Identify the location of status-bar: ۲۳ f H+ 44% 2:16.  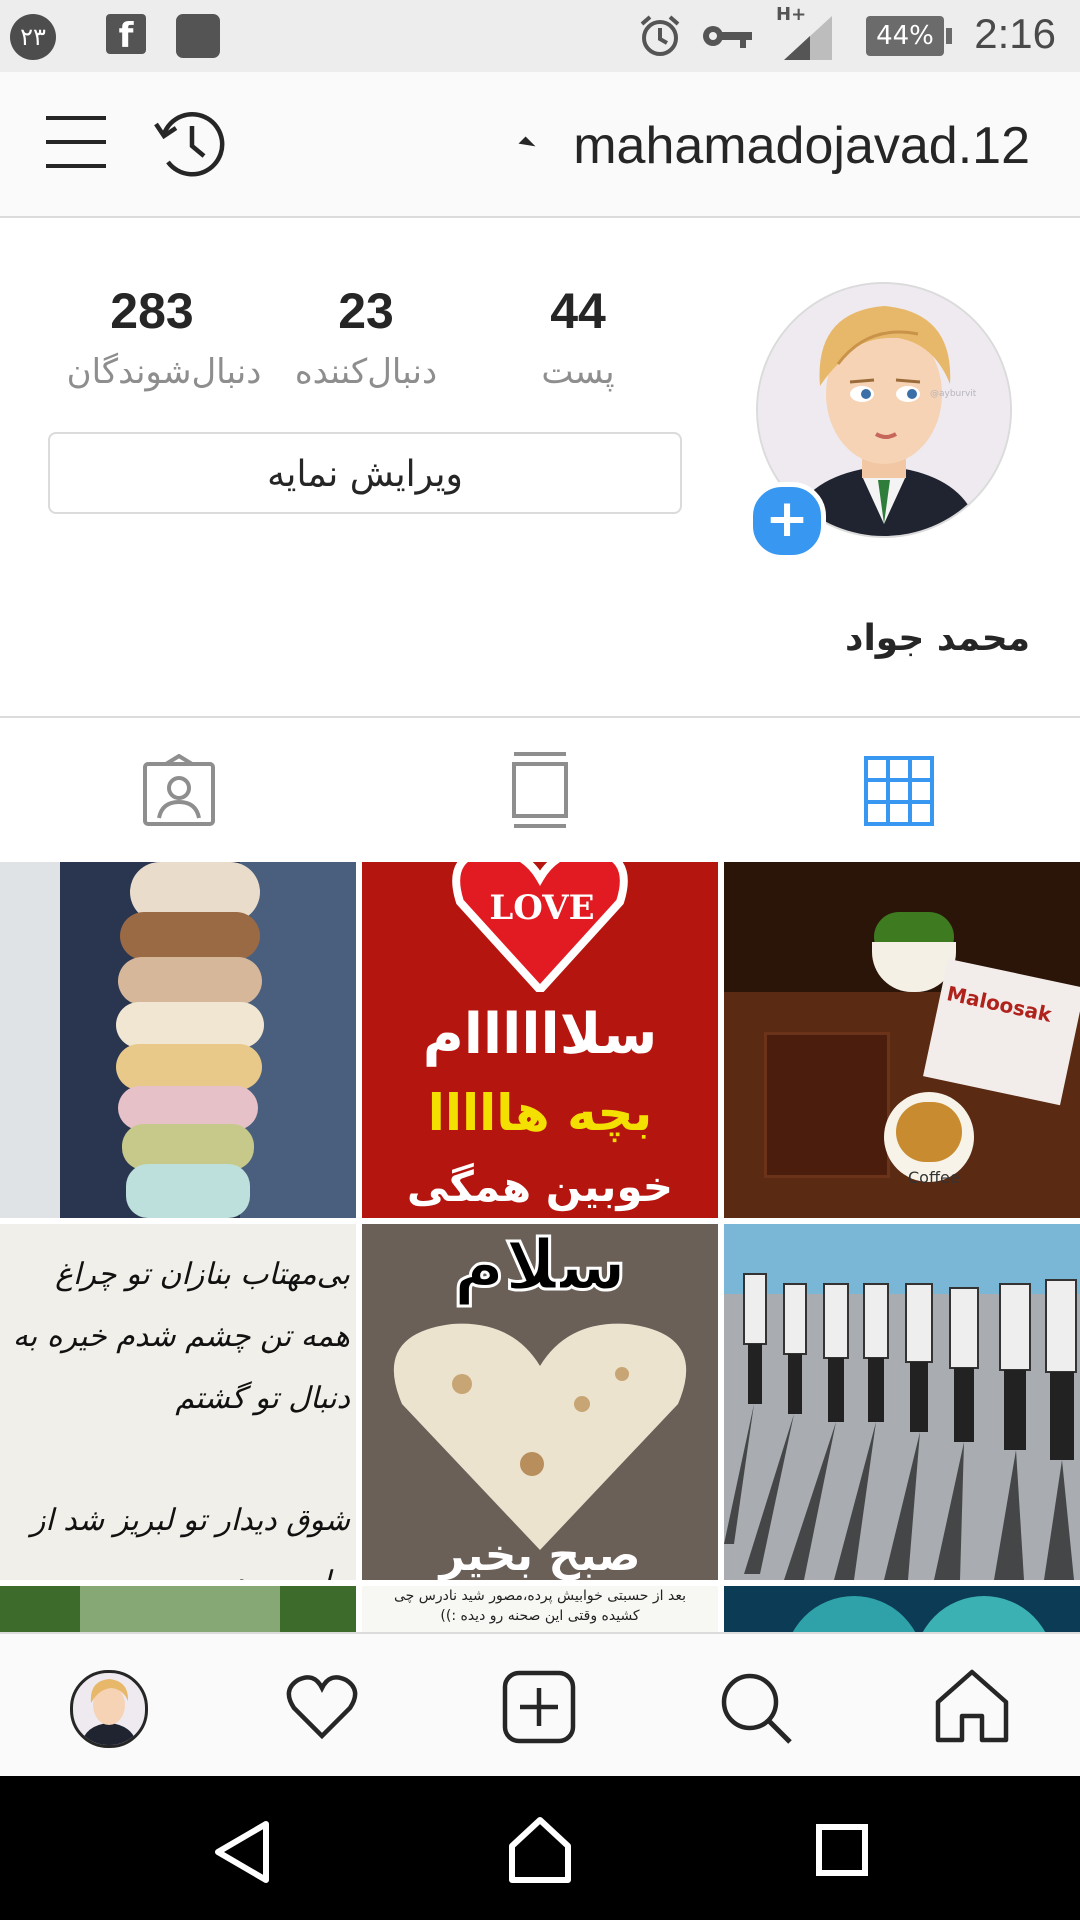
(540, 36).